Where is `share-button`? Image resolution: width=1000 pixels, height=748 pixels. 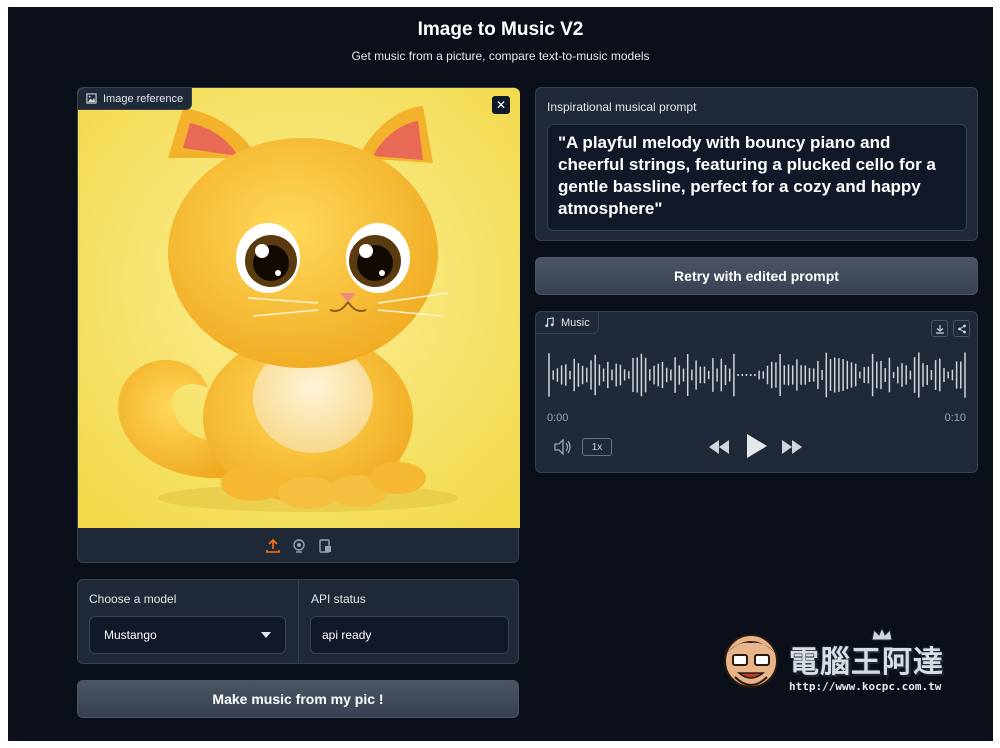
share-button is located at coordinates (961, 328).